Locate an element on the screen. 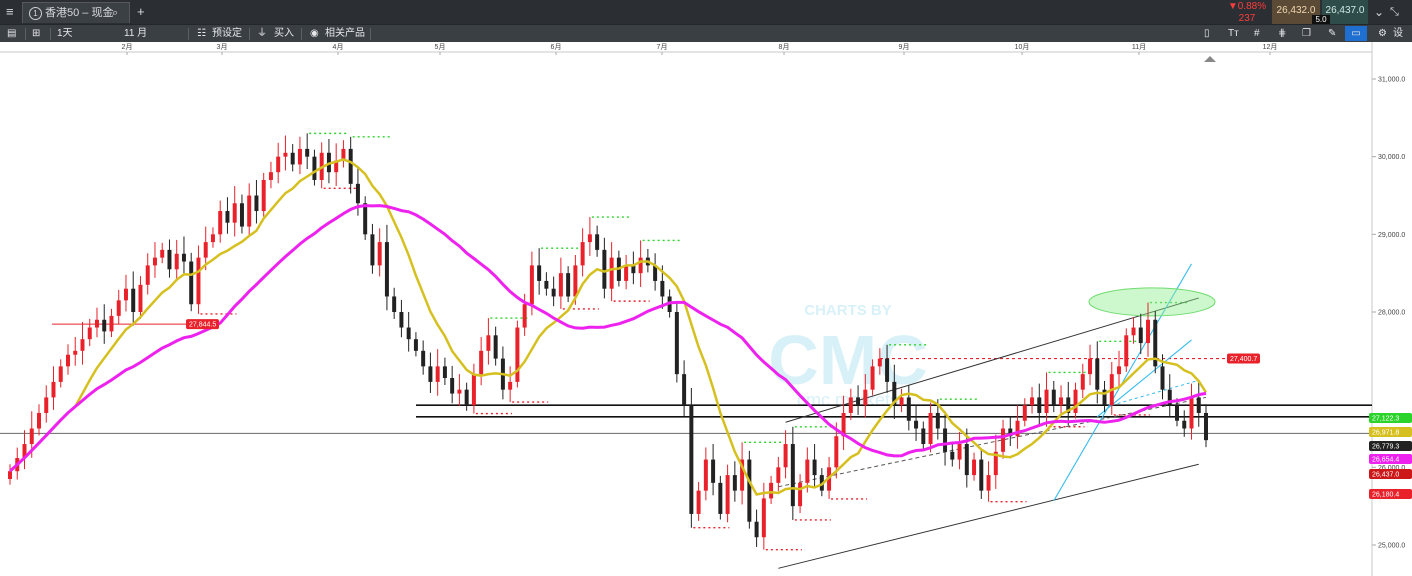  highlight-ellipse is located at coordinates (1152, 302).